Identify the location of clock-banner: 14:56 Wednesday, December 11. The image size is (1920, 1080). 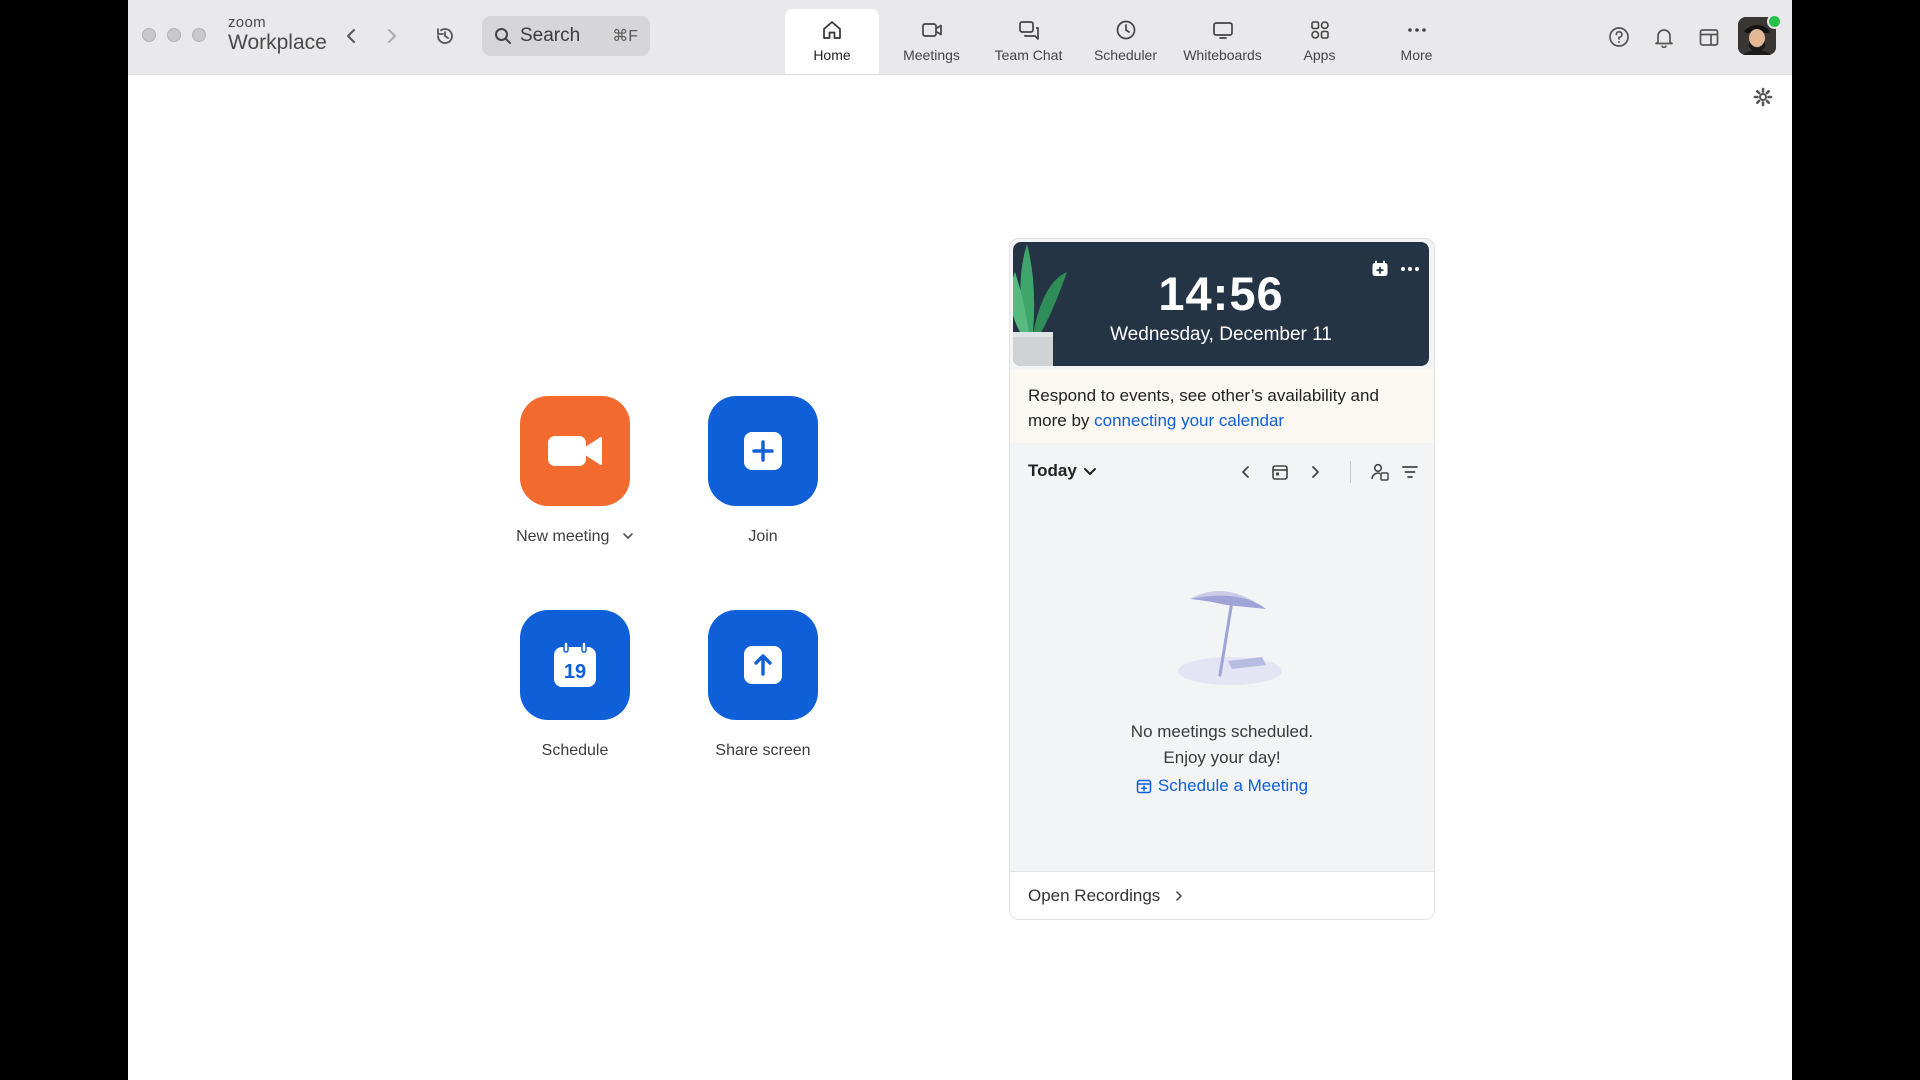
(1221, 304).